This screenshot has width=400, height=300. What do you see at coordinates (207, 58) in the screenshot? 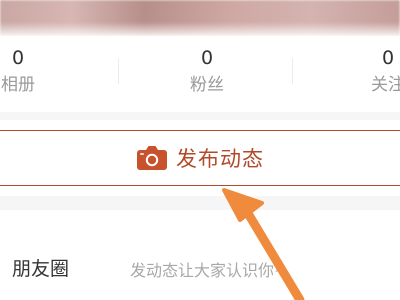
I see `stat-fans-value: 0` at bounding box center [207, 58].